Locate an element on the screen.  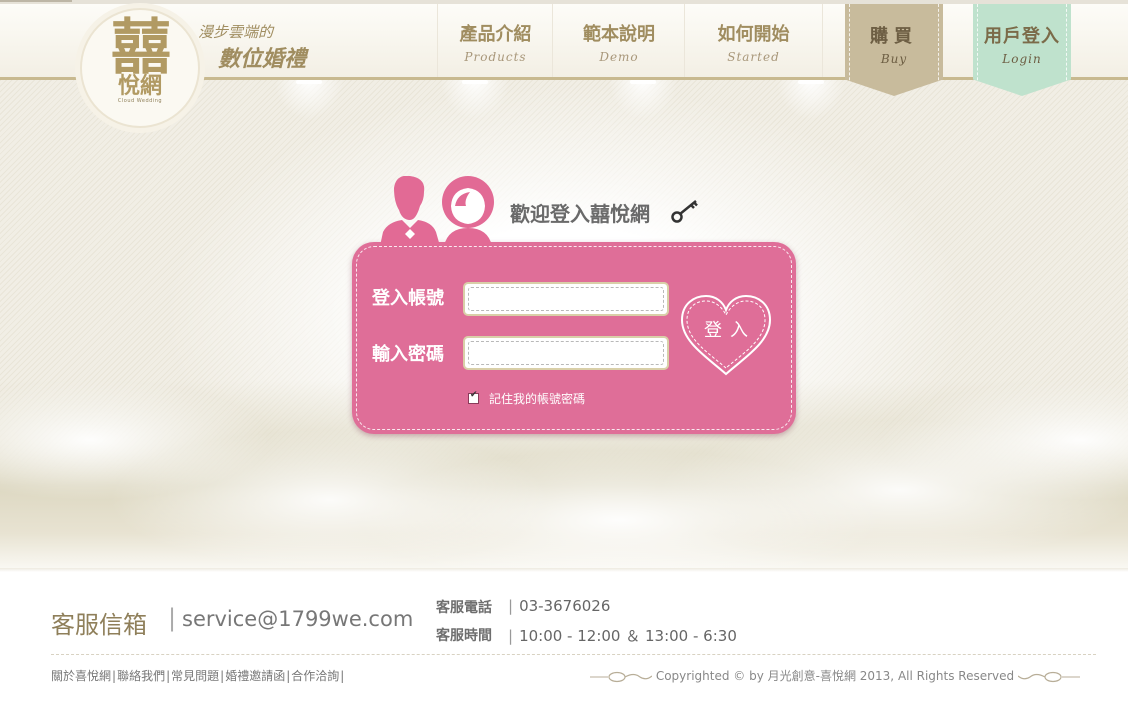
footer-links: 關於喜悅網|聯絡我們|常見問題|婚禮邀請函|合作洽詢| is located at coordinates (198, 675).